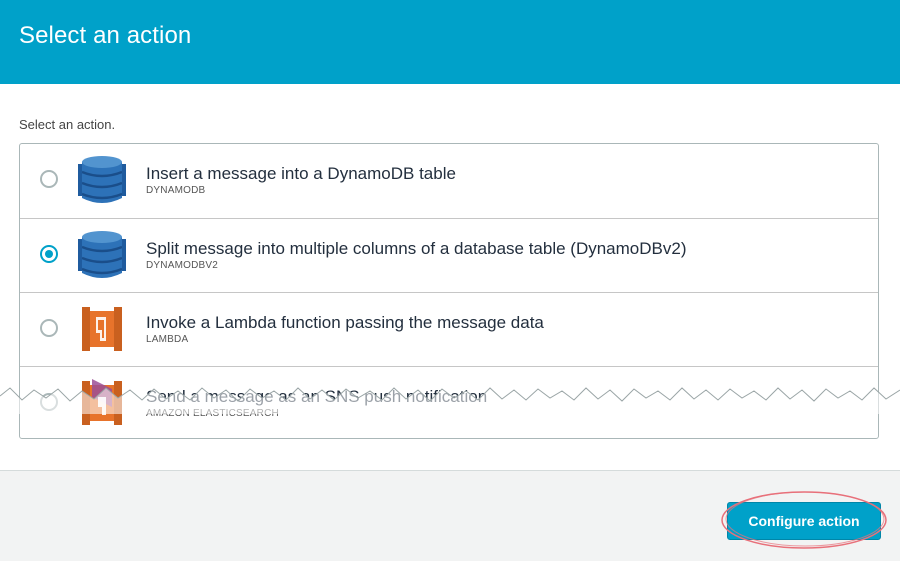  Describe the element at coordinates (167, 339) in the screenshot. I see `action-service-label: LAMBDA` at that location.